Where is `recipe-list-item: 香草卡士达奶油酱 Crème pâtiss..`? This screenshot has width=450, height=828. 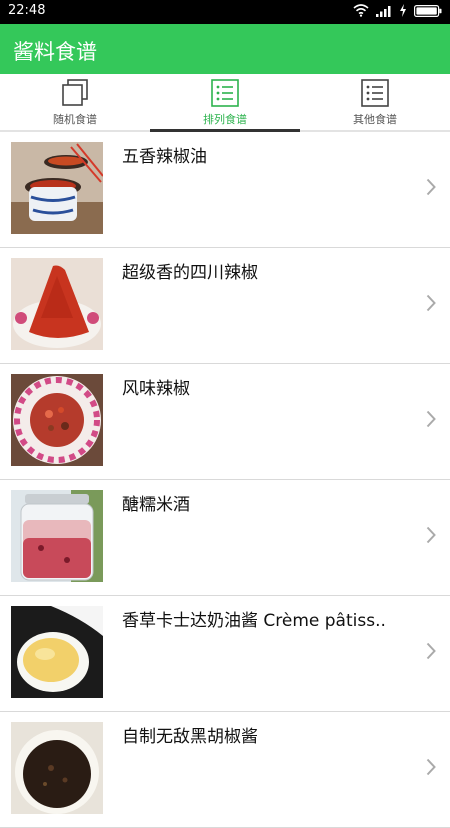
recipe-list-item: 香草卡士达奶油酱 Crème pâtiss.. is located at coordinates (225, 654).